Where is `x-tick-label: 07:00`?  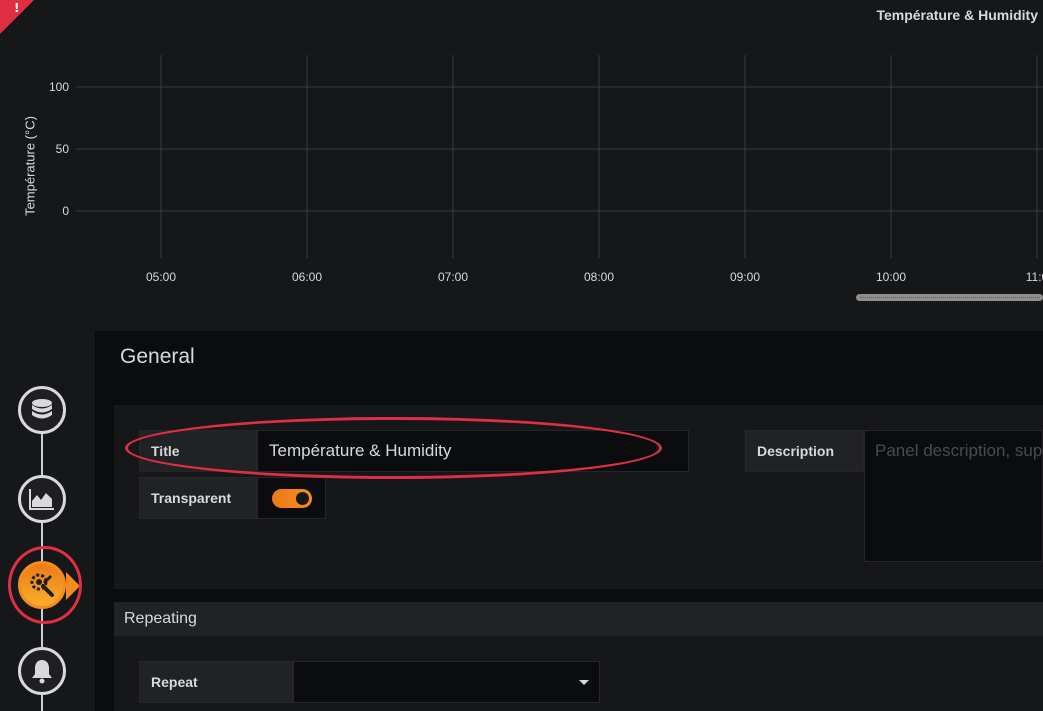 x-tick-label: 07:00 is located at coordinates (453, 277).